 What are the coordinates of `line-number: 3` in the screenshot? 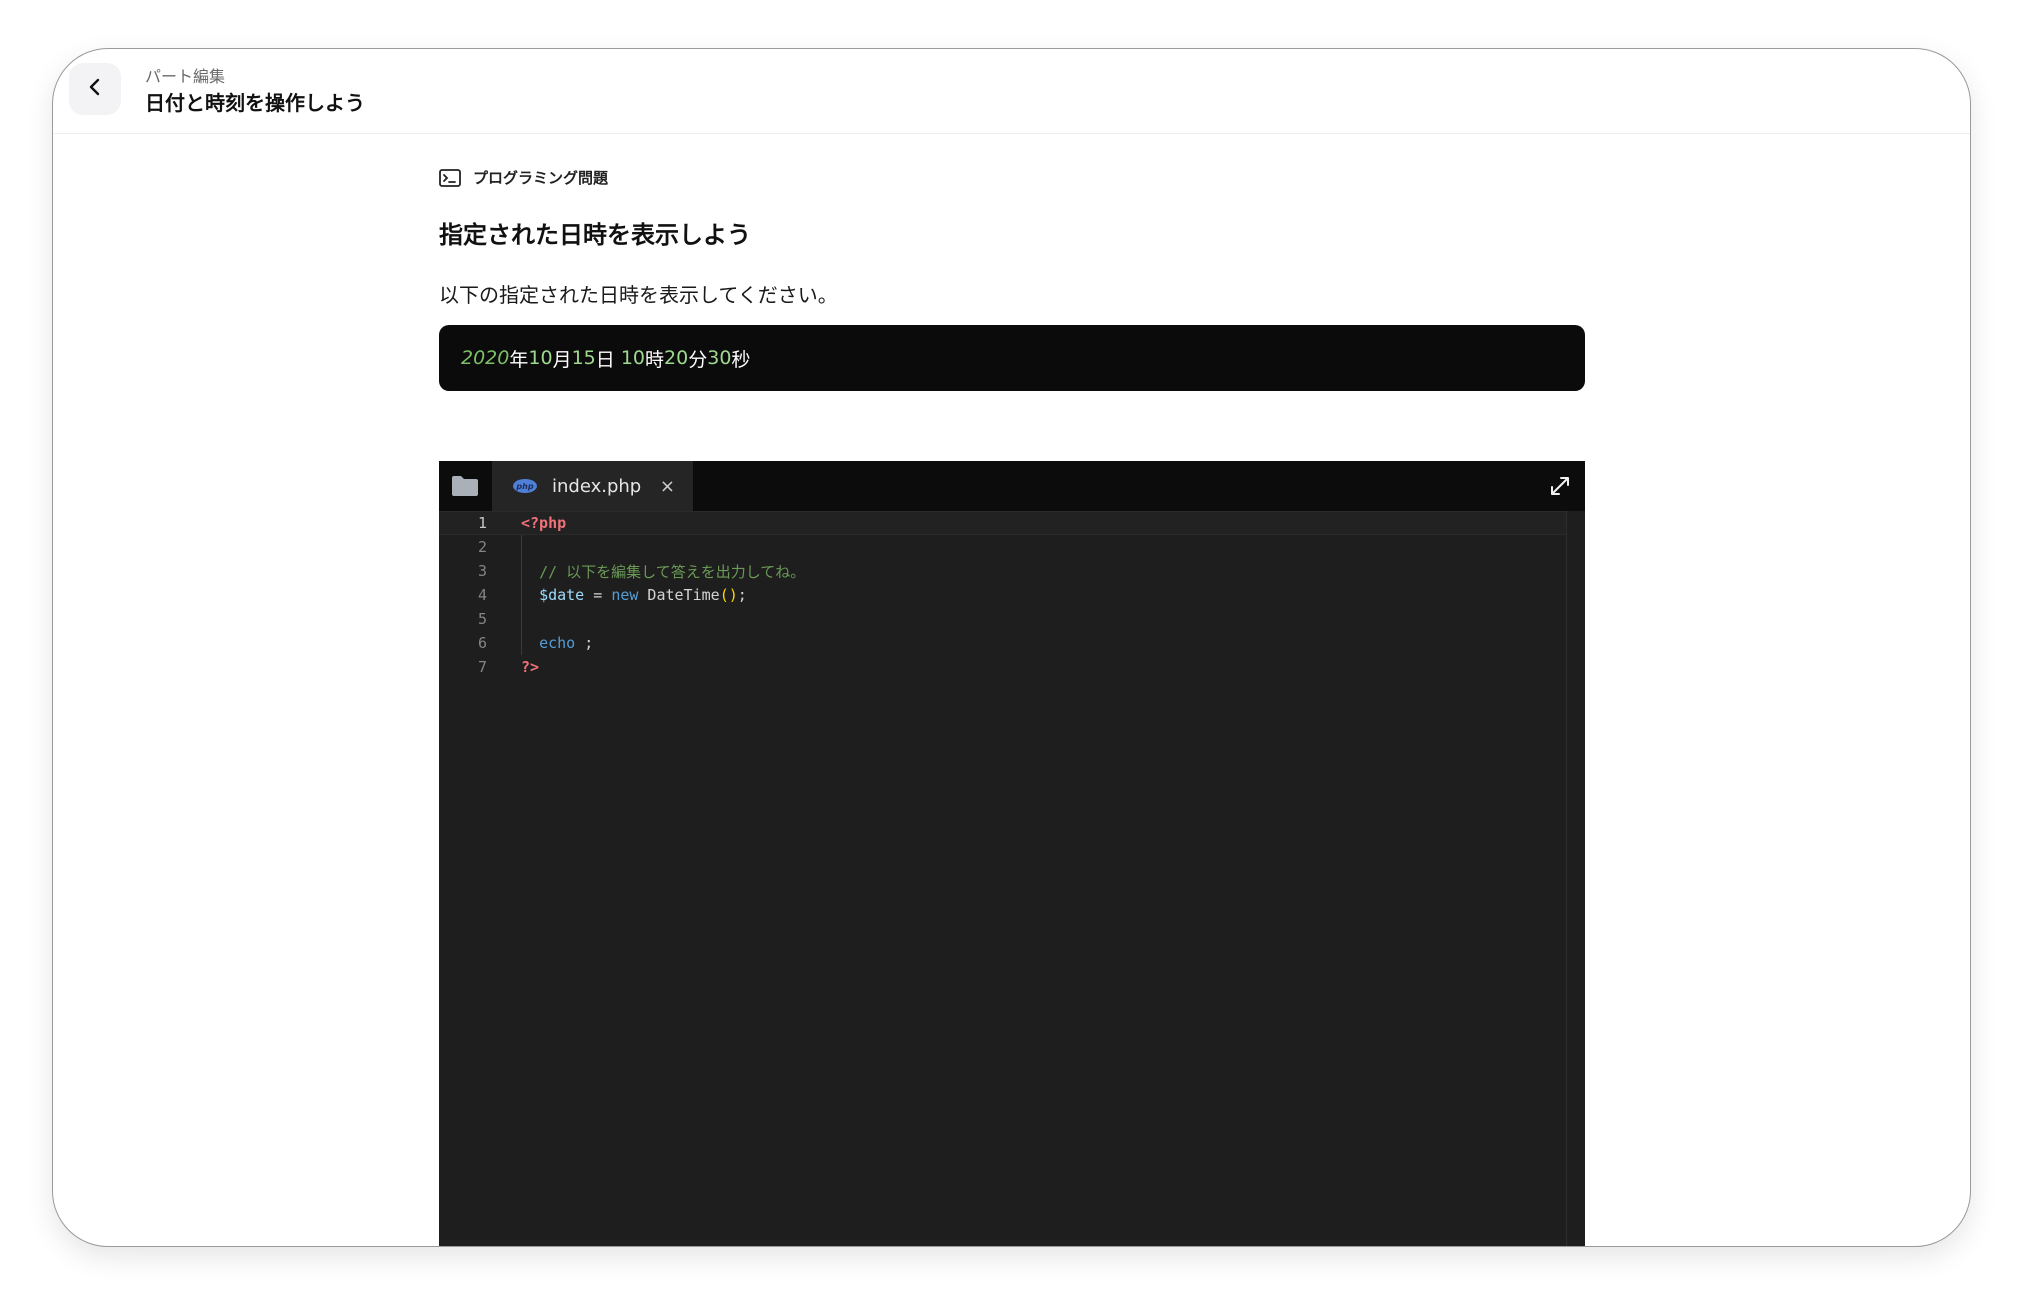 It's located at (482, 571).